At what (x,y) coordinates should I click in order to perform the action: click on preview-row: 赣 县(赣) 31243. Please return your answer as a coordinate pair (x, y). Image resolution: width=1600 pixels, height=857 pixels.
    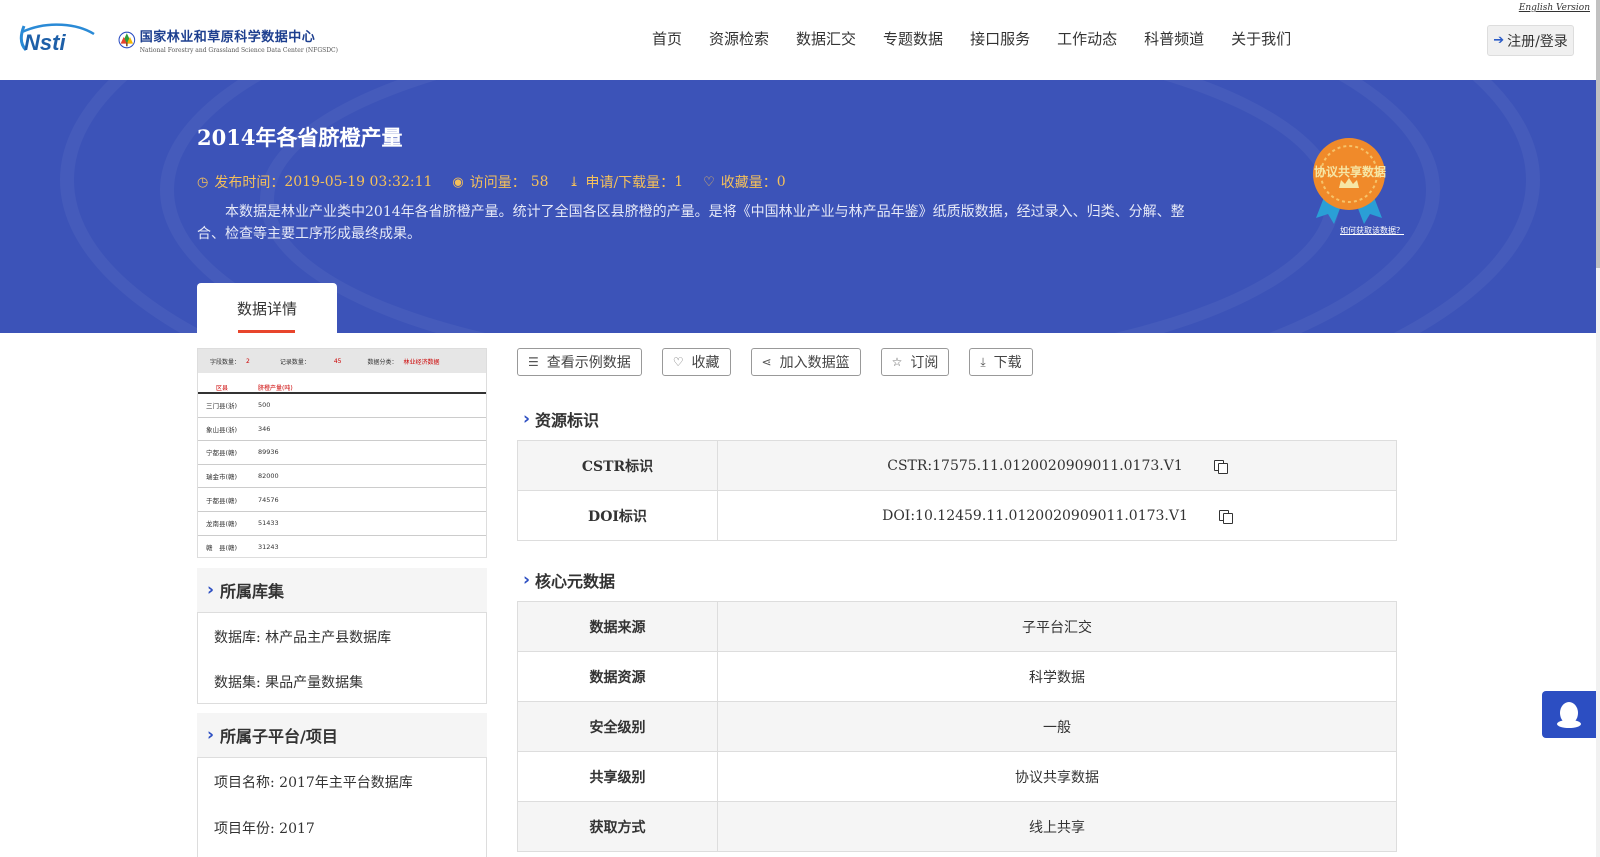
    Looking at the image, I should click on (342, 546).